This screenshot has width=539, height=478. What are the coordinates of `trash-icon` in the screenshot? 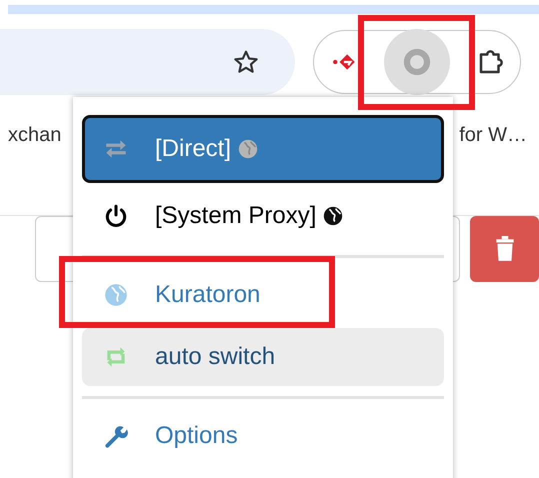 It's located at (505, 249).